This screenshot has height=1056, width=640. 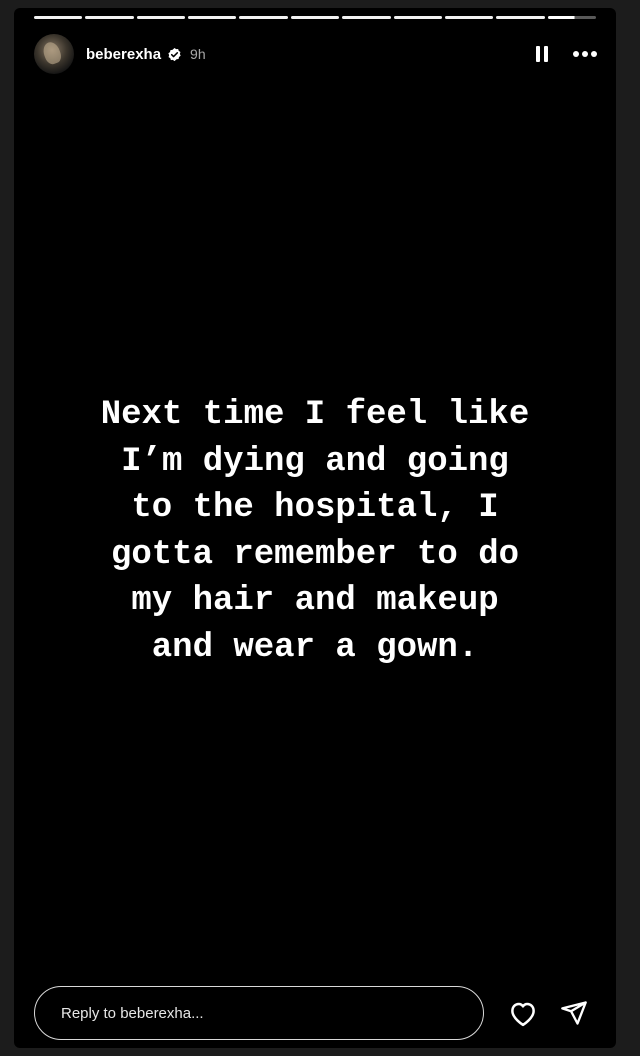 I want to click on story-text-line: gotta remember to do, so click(x=315, y=554).